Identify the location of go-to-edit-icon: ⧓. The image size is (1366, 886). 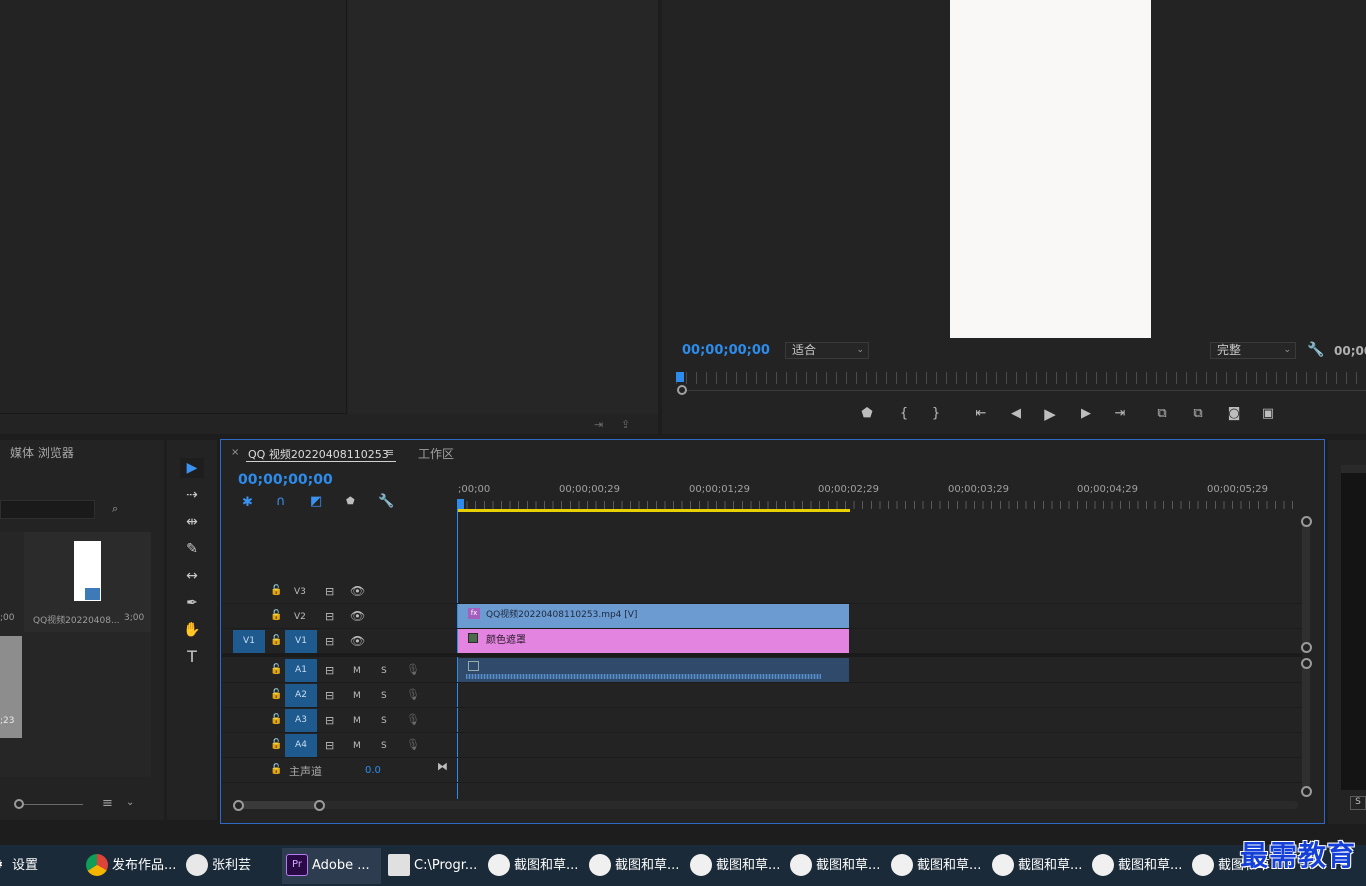
(442, 766).